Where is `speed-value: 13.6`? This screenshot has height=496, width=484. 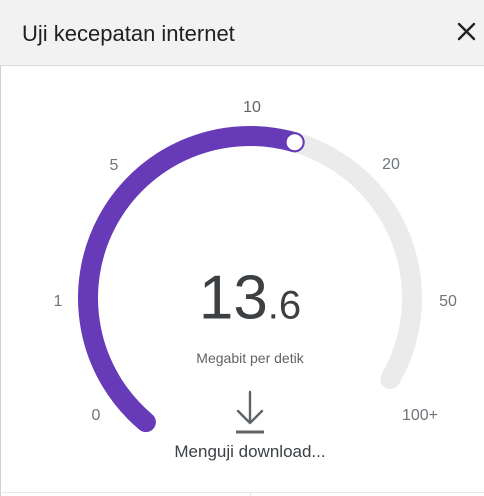
speed-value: 13.6 is located at coordinates (250, 298).